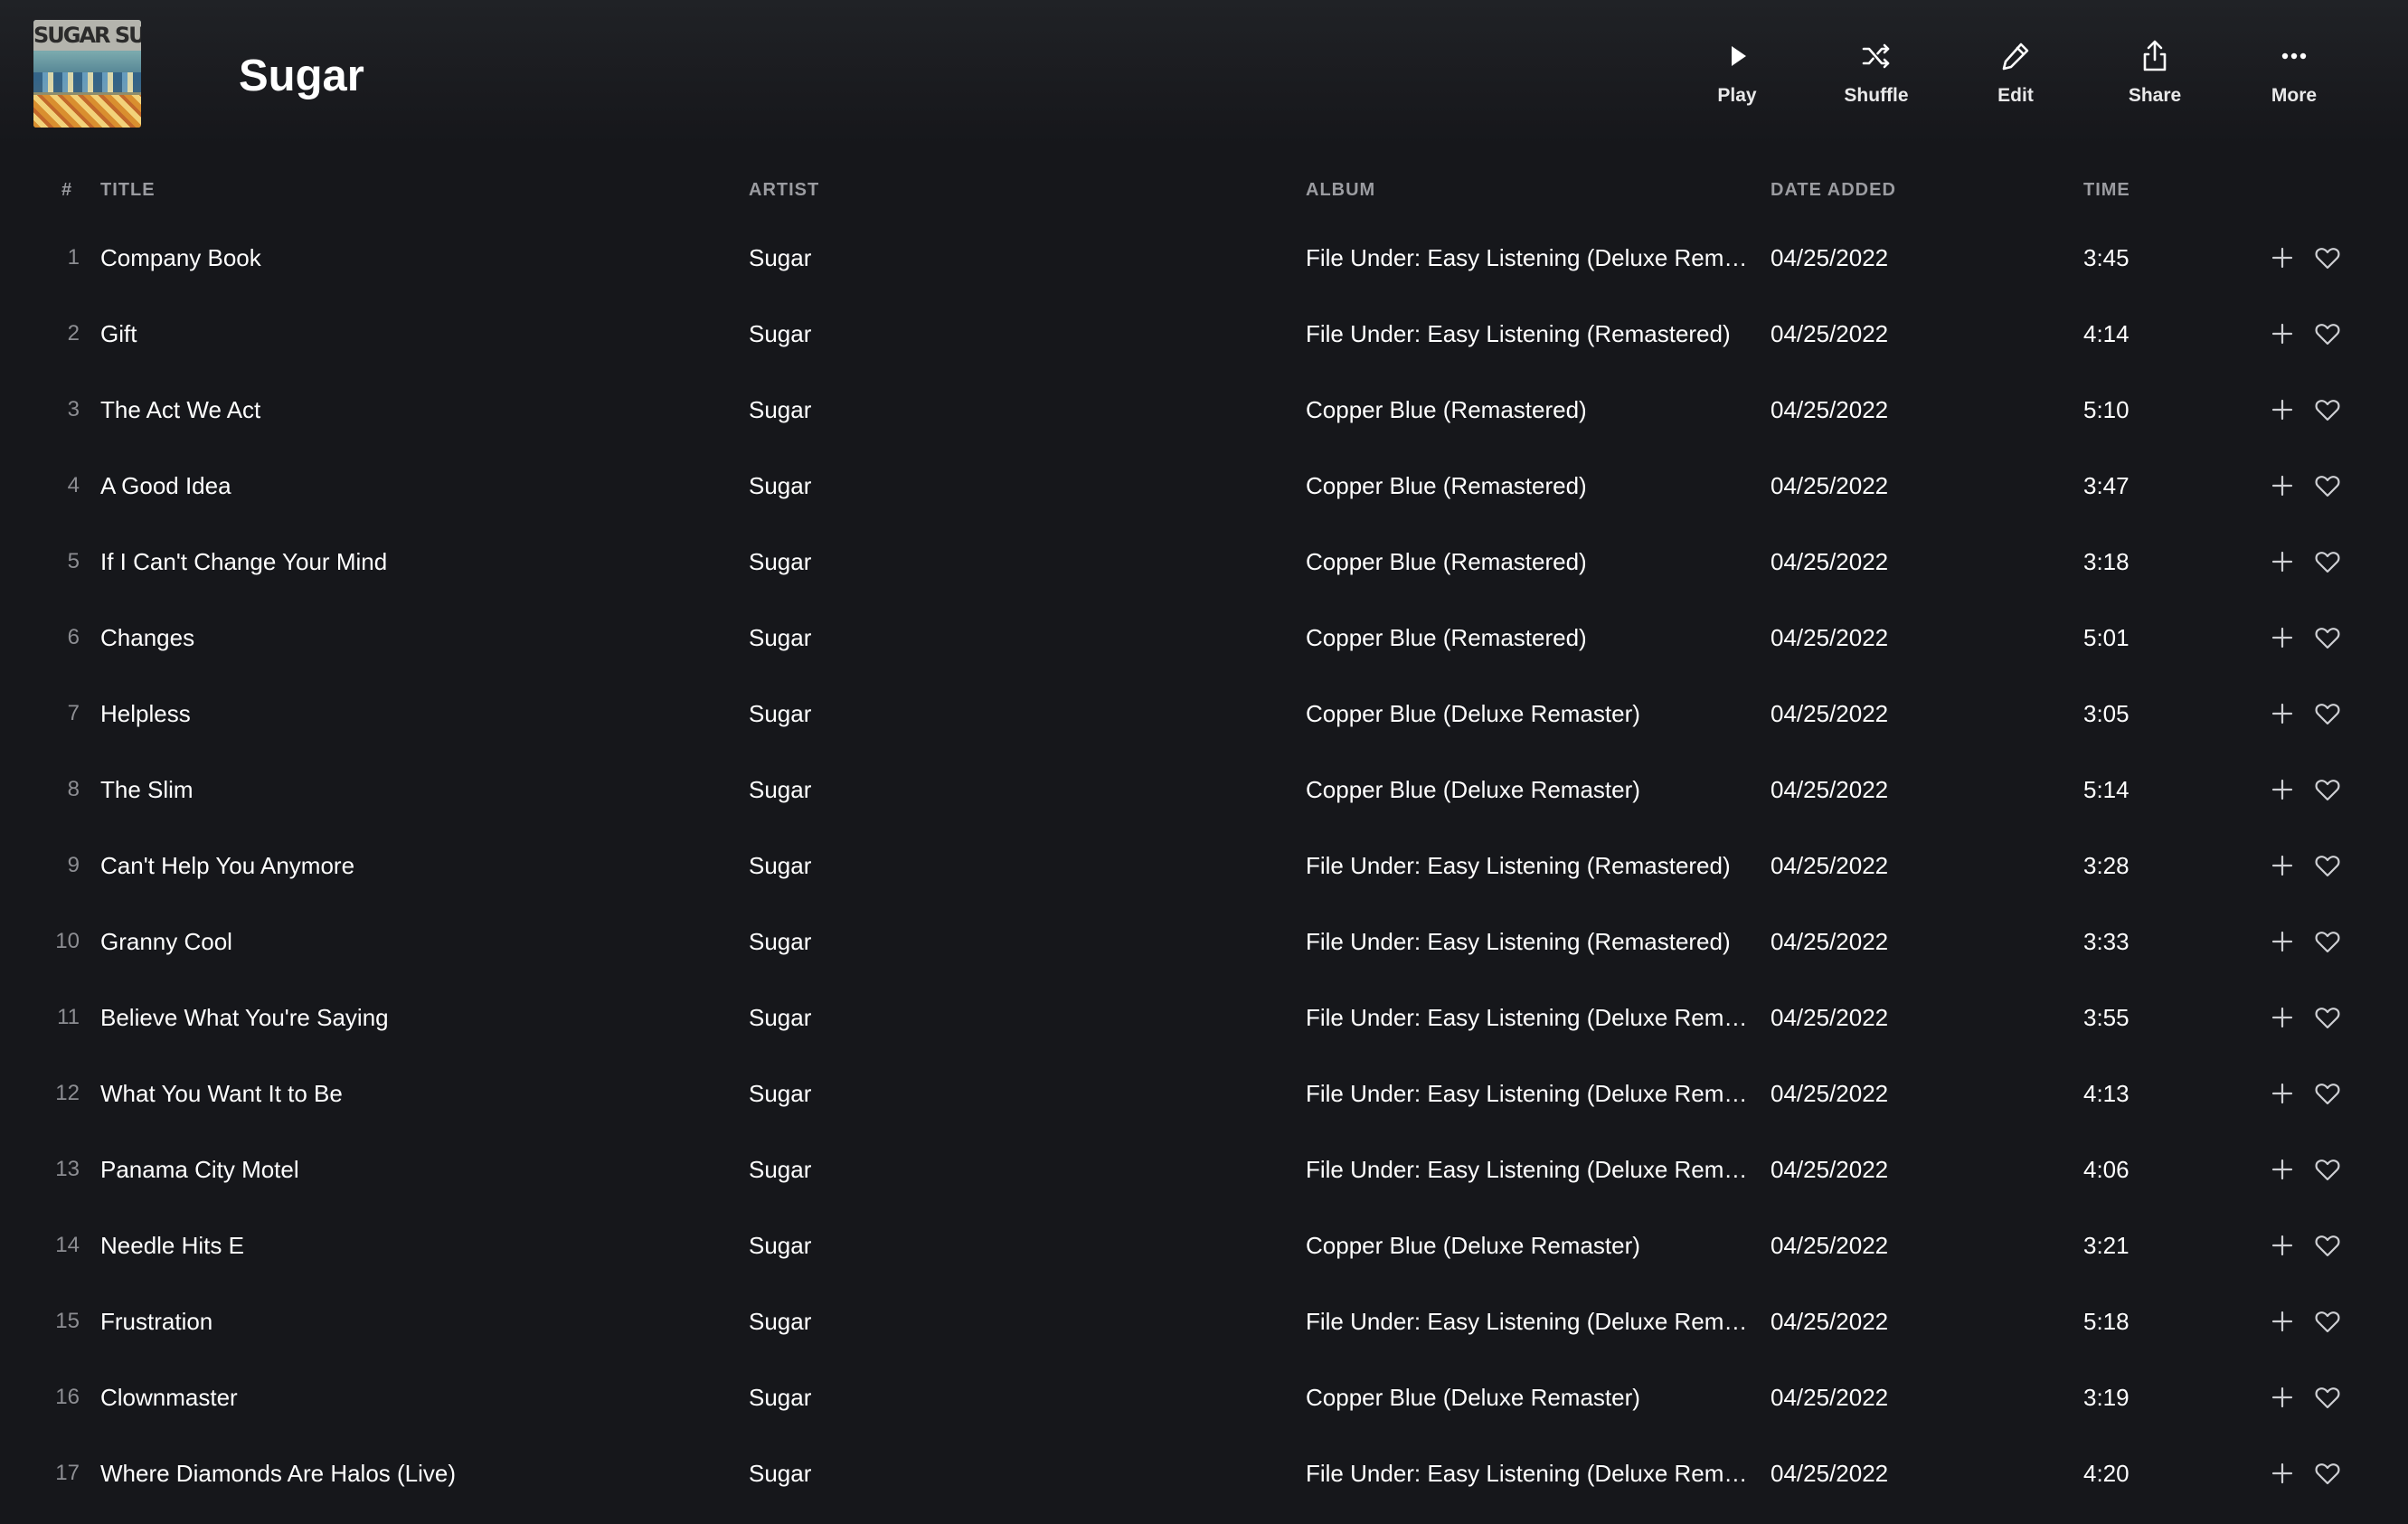 The height and width of the screenshot is (1524, 2408). I want to click on shuffle-button: Shuffle, so click(1876, 72).